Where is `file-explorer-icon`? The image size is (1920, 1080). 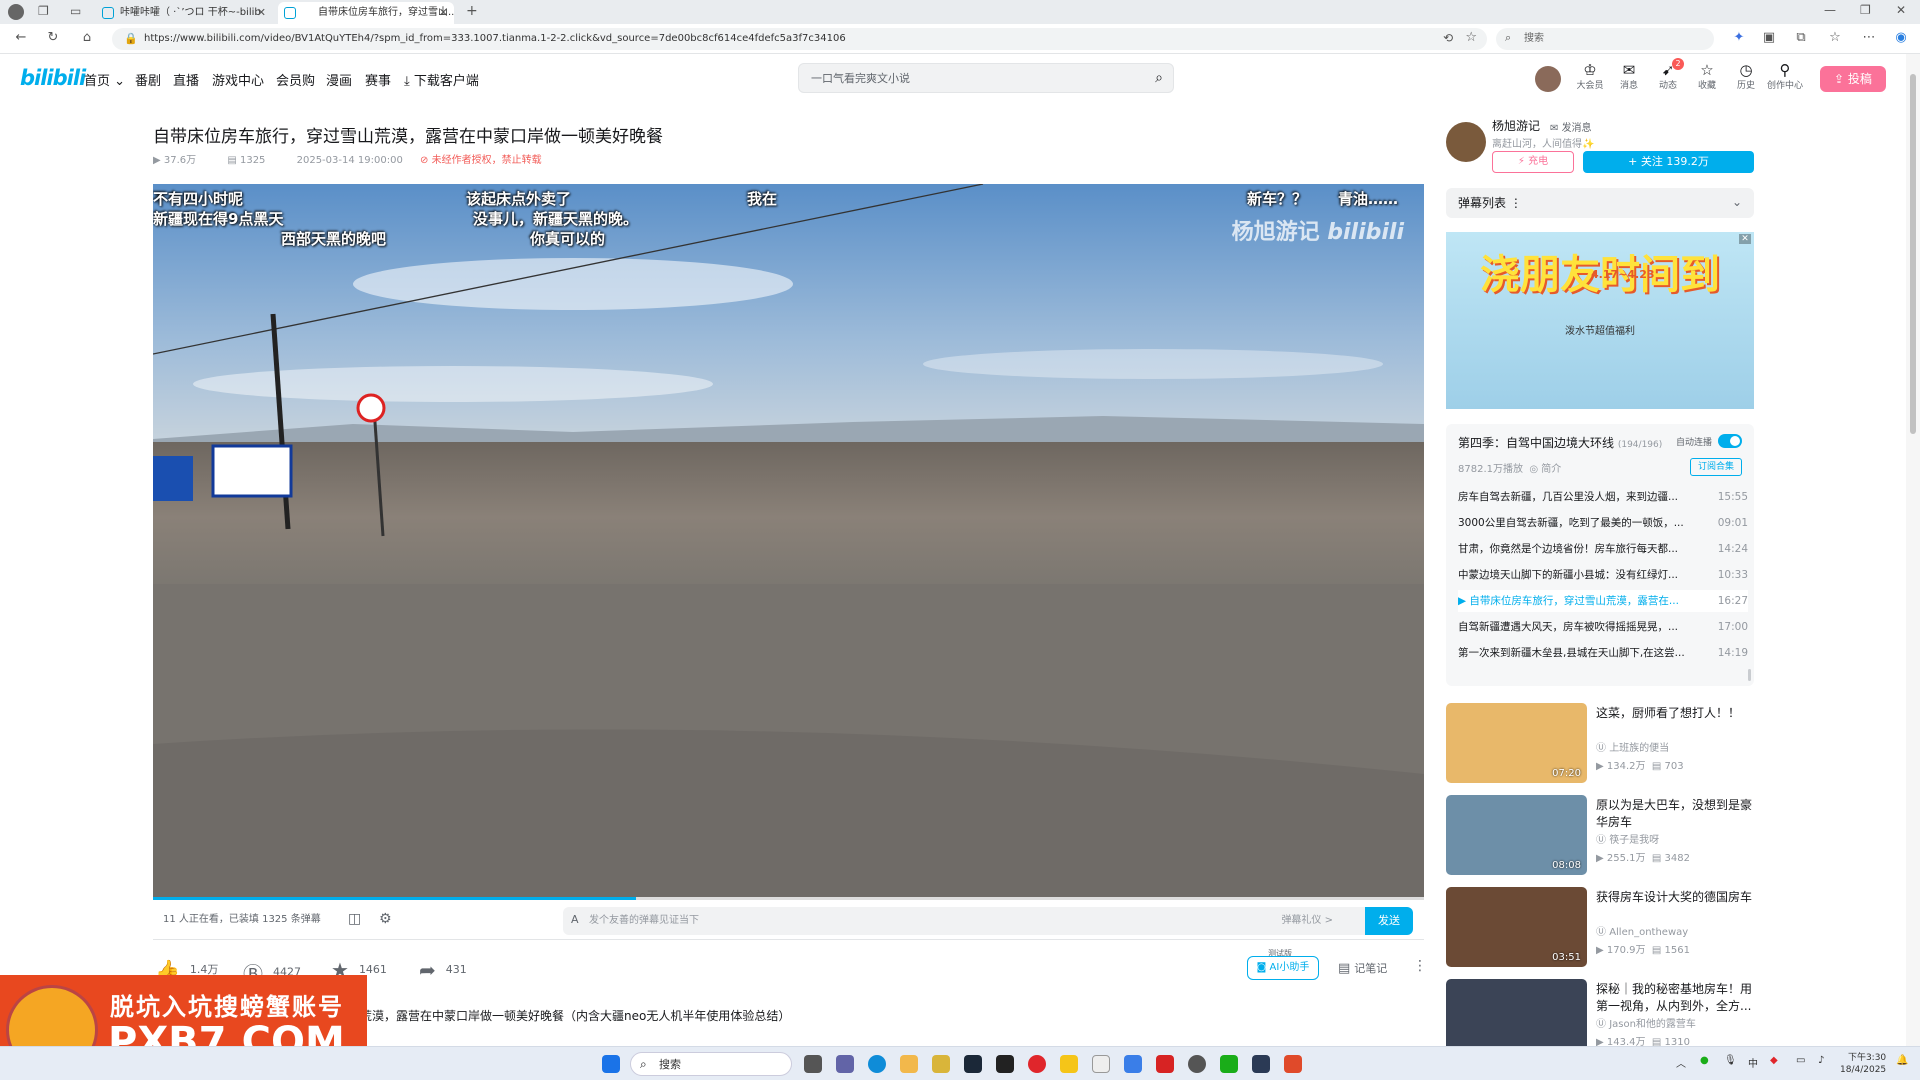 file-explorer-icon is located at coordinates (909, 1064).